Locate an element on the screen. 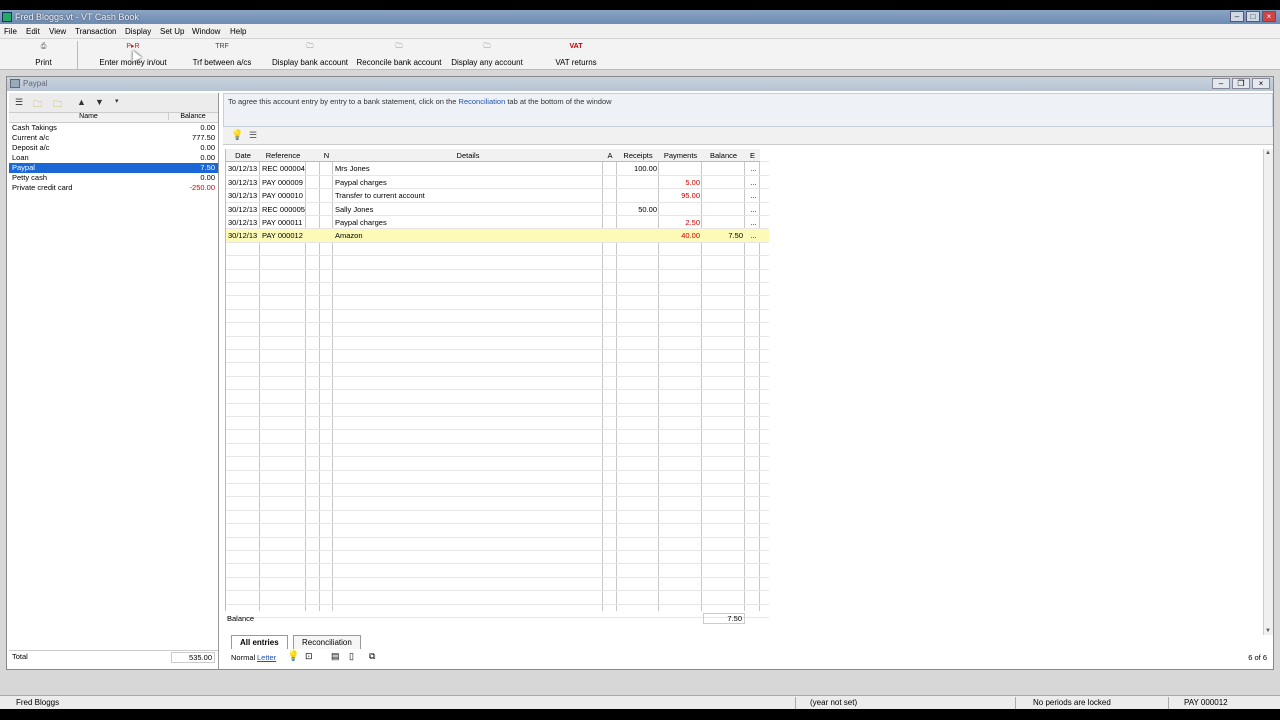  menu-transaction: Transaction is located at coordinates (96, 31).